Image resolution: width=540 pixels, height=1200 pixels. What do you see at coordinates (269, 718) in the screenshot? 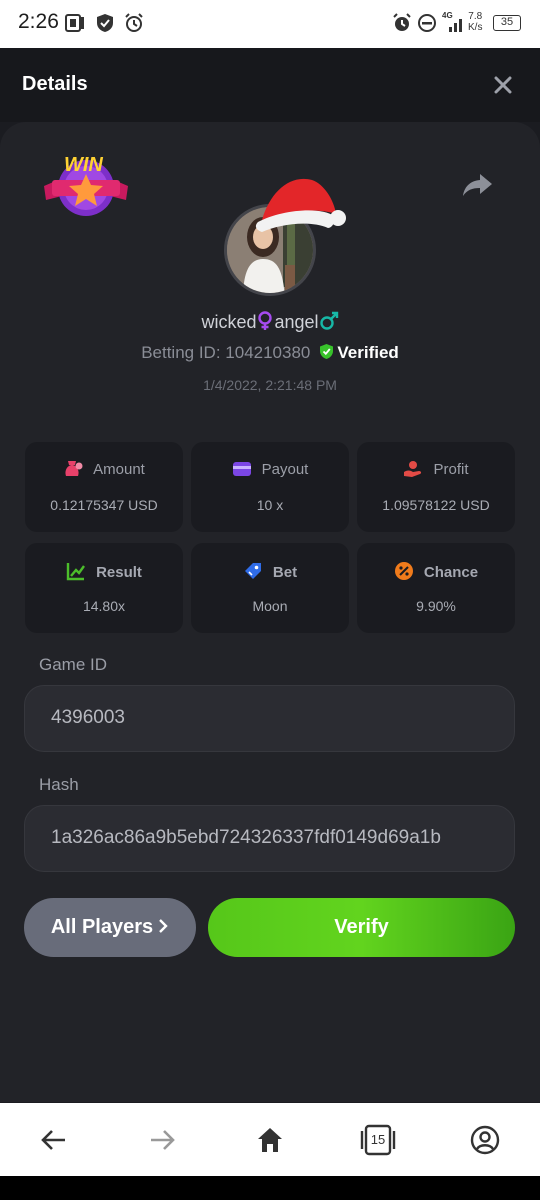
I see `game-id-field: 4396003` at bounding box center [269, 718].